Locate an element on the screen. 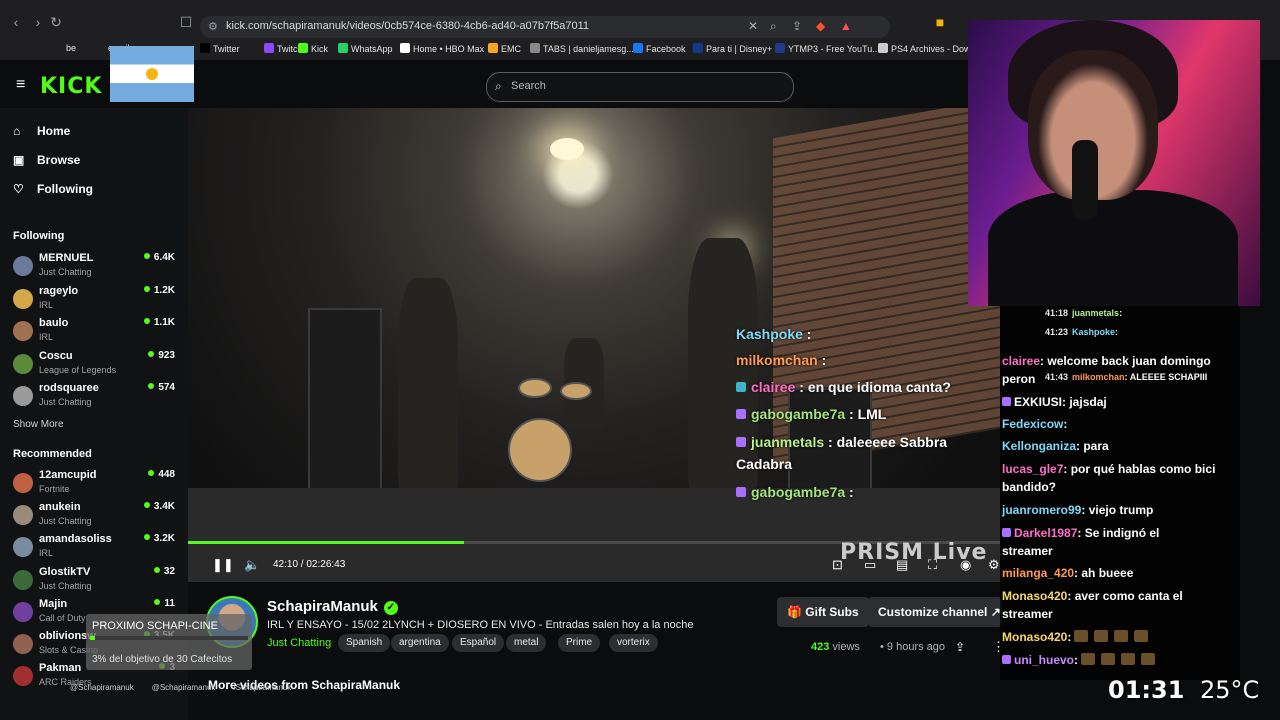 The width and height of the screenshot is (1280, 720). sidebar-channel: 12amcupid Fortnite 448 is located at coordinates (94, 484).